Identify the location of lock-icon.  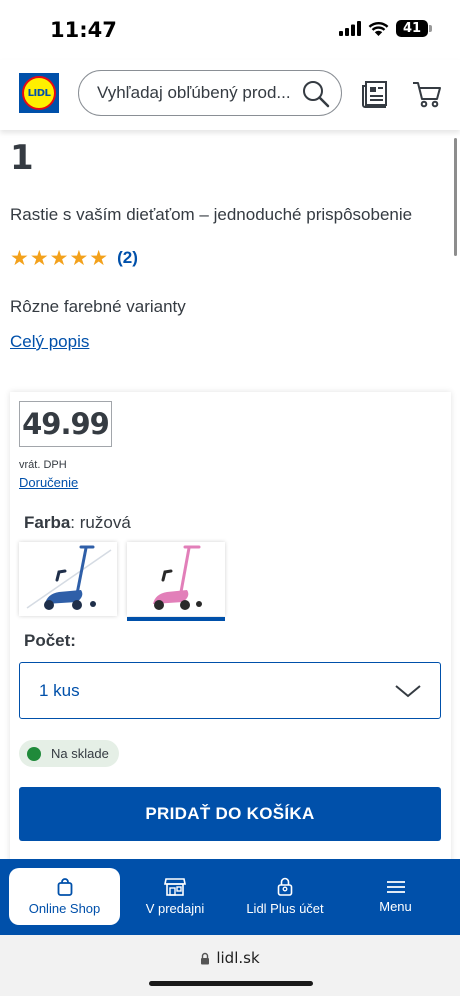
(205, 958).